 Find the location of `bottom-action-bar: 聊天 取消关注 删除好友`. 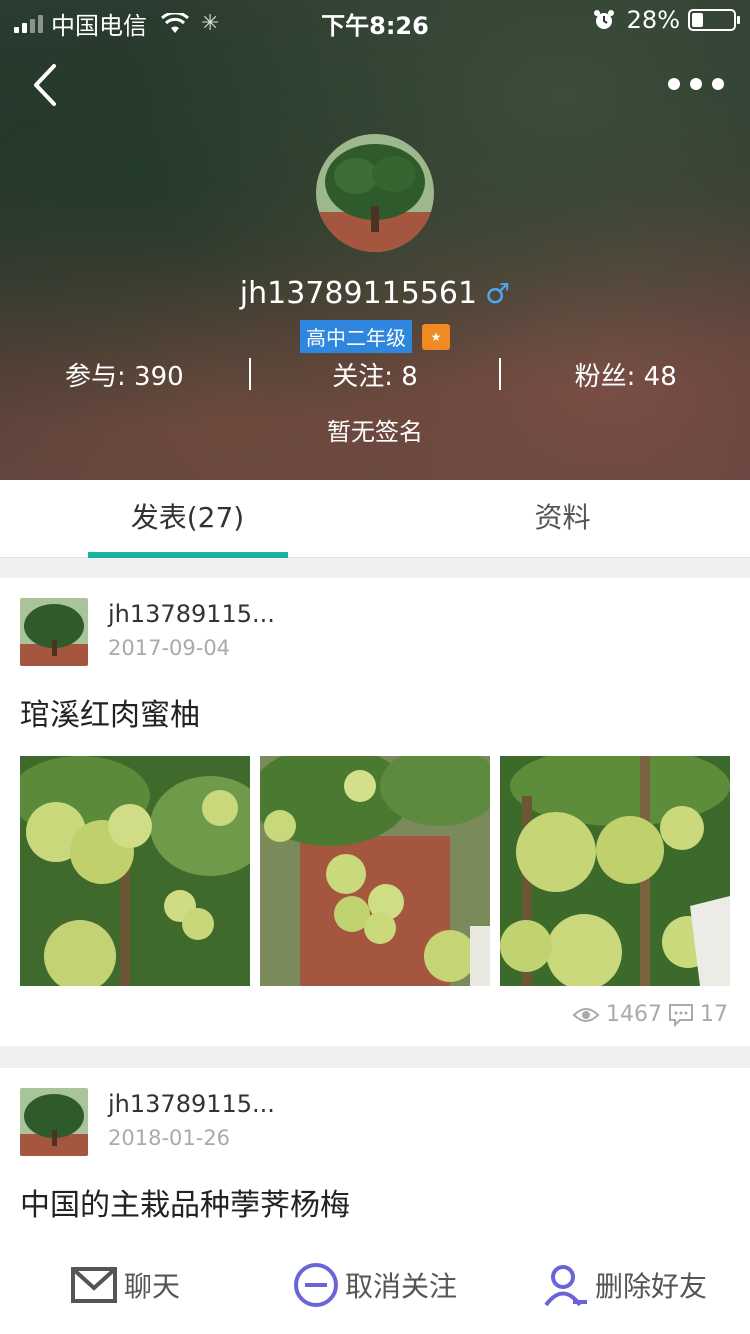

bottom-action-bar: 聊天 取消关注 删除好友 is located at coordinates (375, 1285).